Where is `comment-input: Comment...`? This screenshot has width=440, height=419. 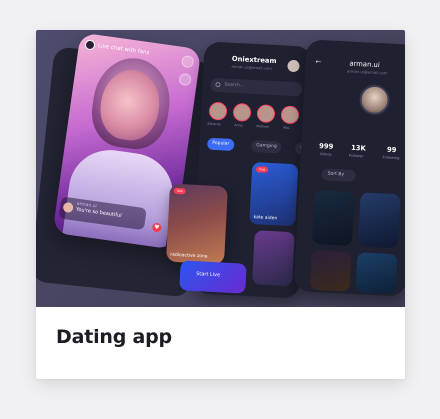
comment-input: Comment... is located at coordinates (97, 290).